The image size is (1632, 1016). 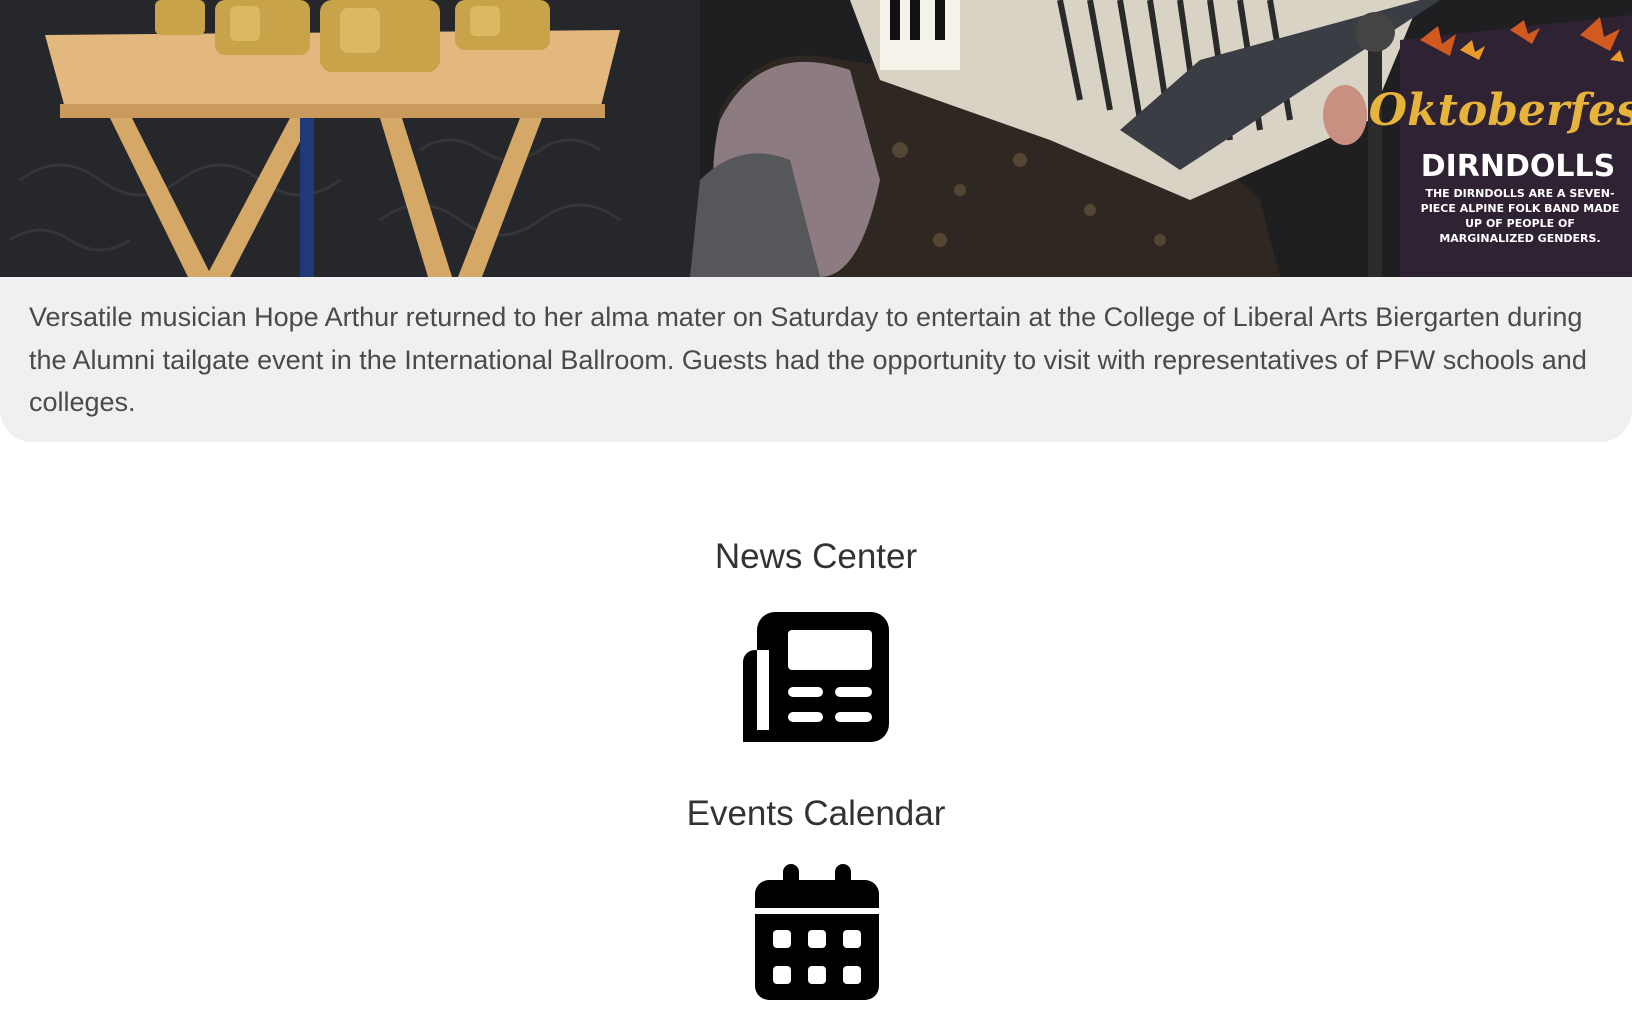 I want to click on news-center-heading: News Center, so click(x=816, y=556).